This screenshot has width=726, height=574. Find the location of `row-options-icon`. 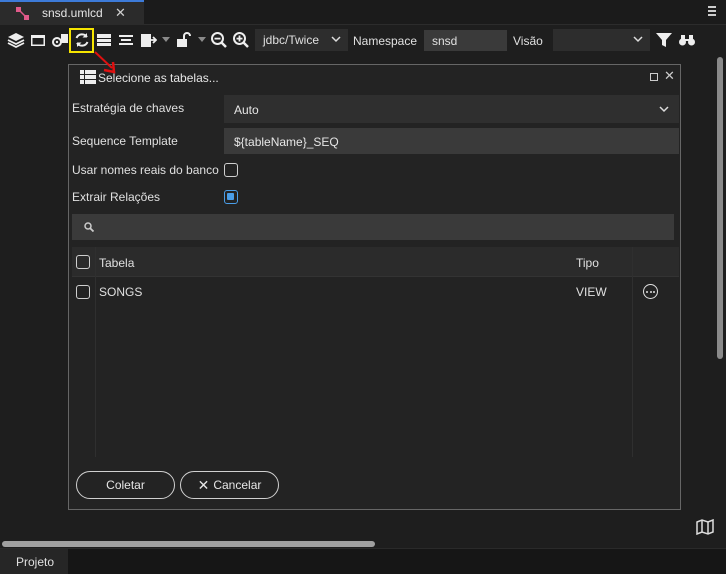

row-options-icon is located at coordinates (650, 291).